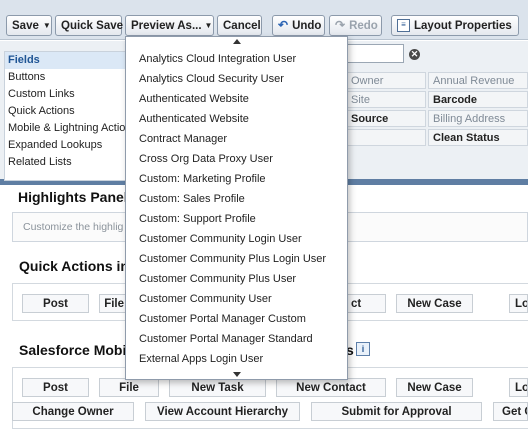  Describe the element at coordinates (201, 359) in the screenshot. I see `menu-item: External Apps Login User` at that location.